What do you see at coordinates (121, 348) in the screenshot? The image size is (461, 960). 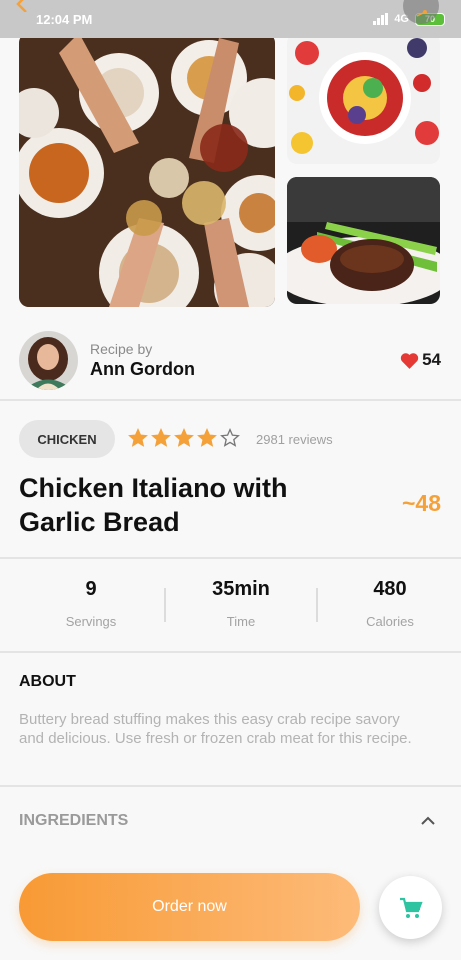 I see `recipe-by-label: Recipe by` at bounding box center [121, 348].